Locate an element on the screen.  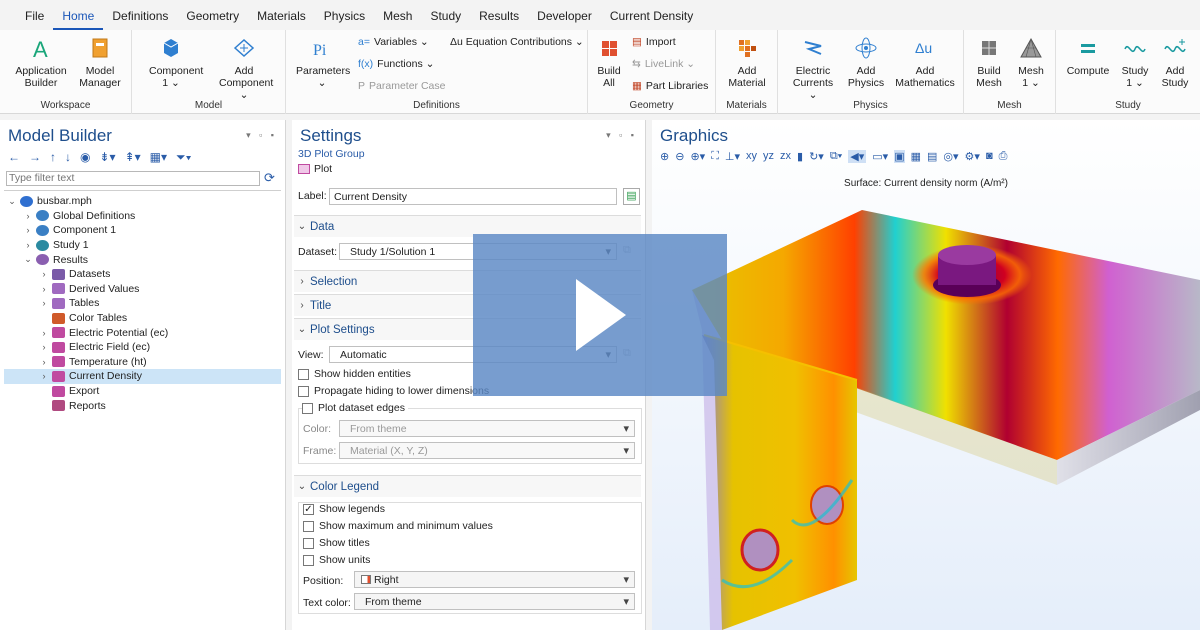
collapse-tree-icon: ⇞▾ is located at coordinates (133, 157).